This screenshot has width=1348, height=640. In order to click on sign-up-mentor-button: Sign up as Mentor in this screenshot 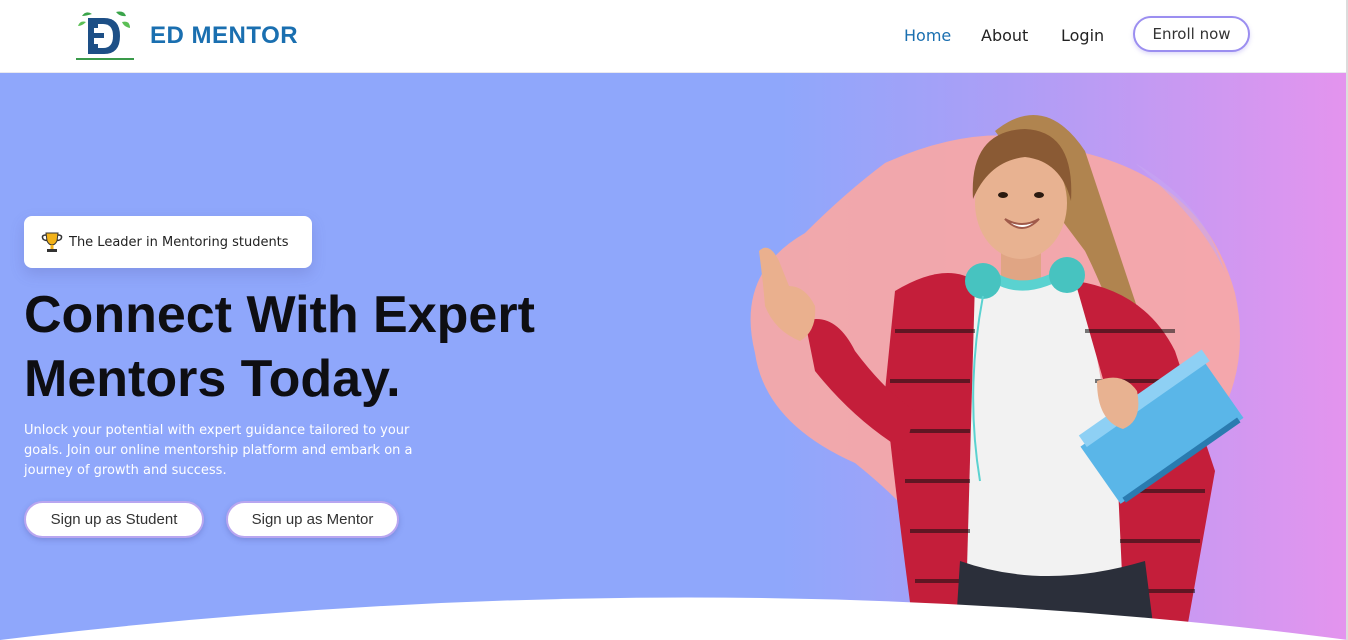, I will do `click(312, 519)`.